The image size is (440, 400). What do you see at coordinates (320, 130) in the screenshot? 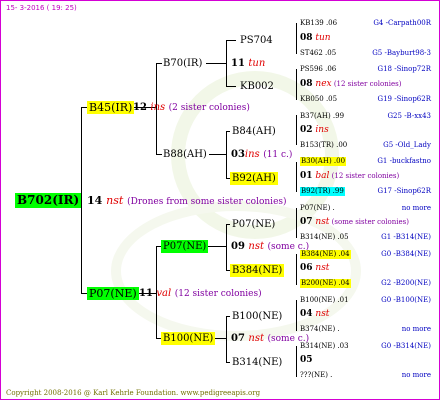
I see `ancestor-mark: ins` at bounding box center [320, 130].